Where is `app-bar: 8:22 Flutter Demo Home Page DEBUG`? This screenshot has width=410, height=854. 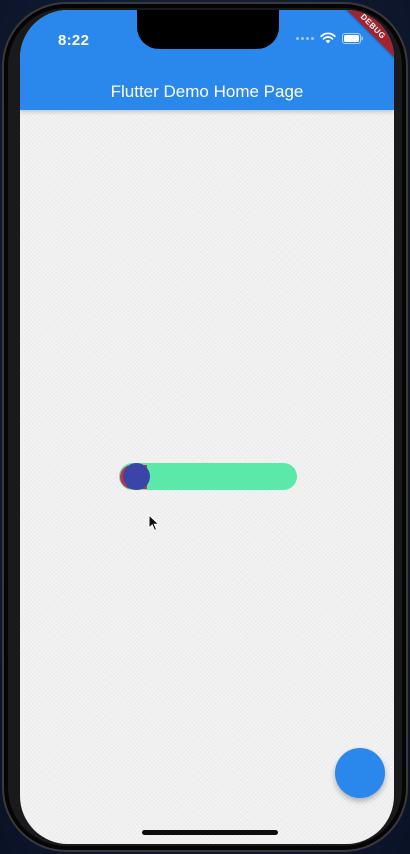 app-bar: 8:22 Flutter Demo Home Page DEBUG is located at coordinates (207, 60).